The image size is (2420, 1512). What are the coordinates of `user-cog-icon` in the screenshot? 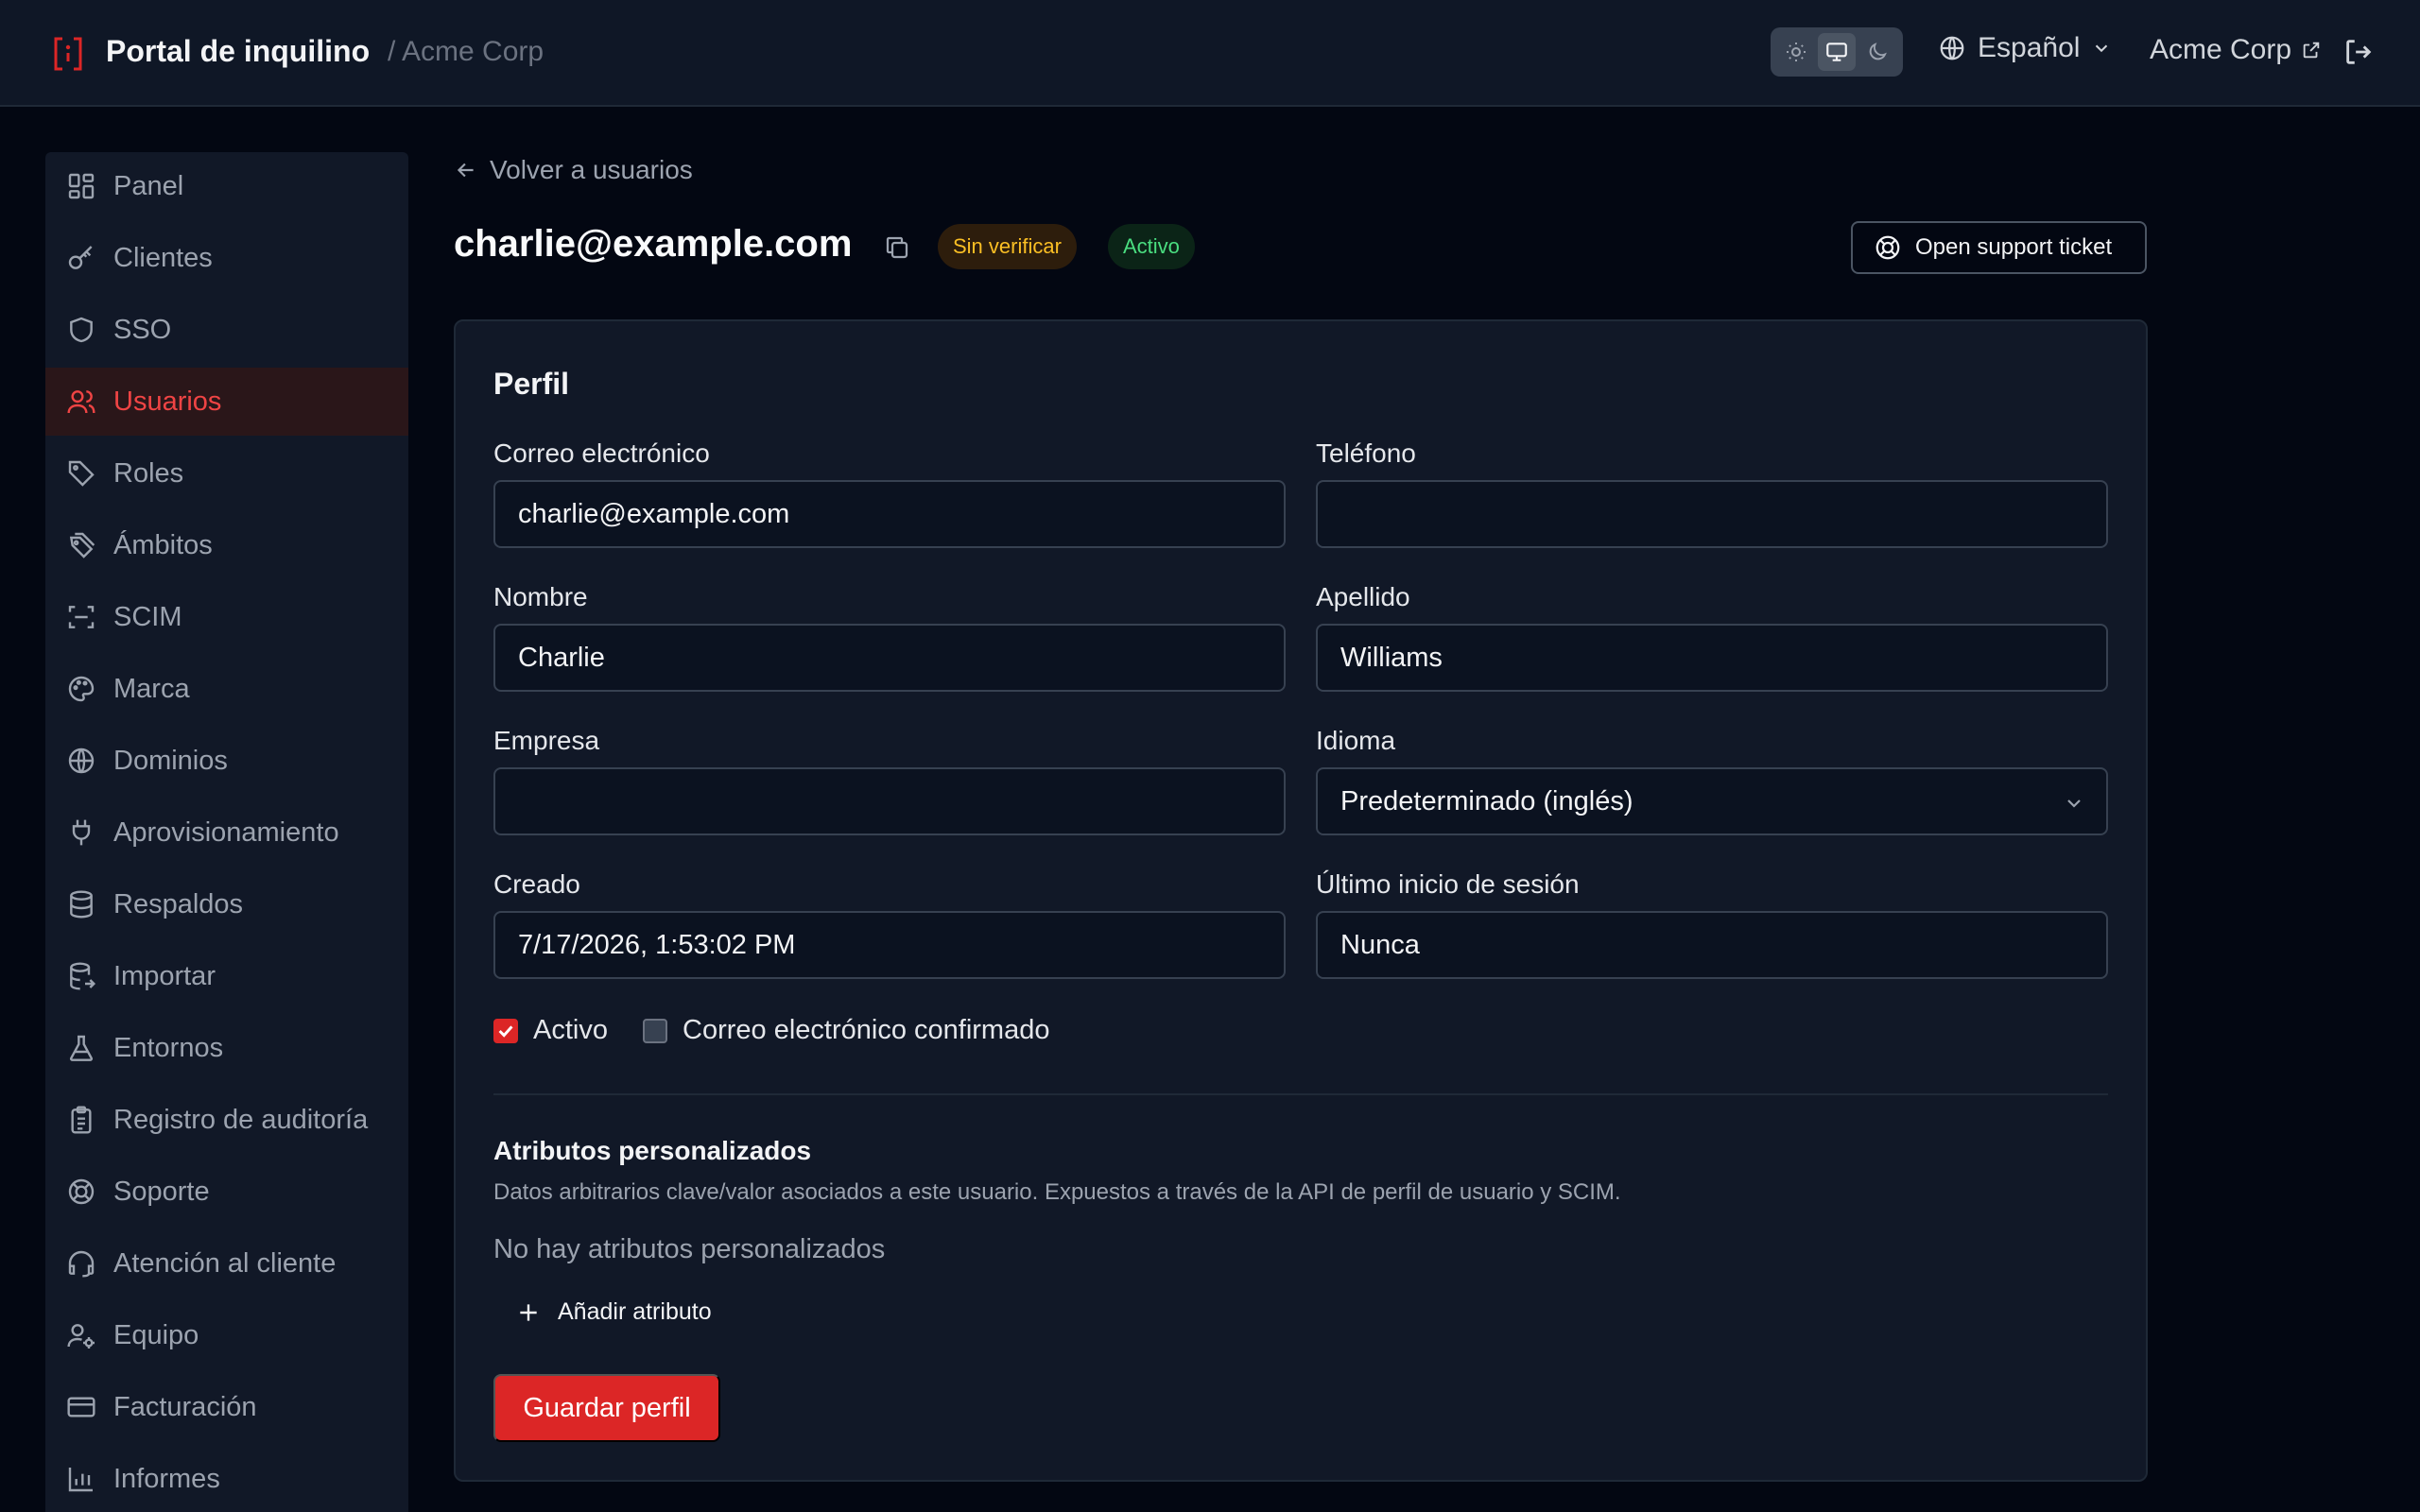 It's located at (81, 1335).